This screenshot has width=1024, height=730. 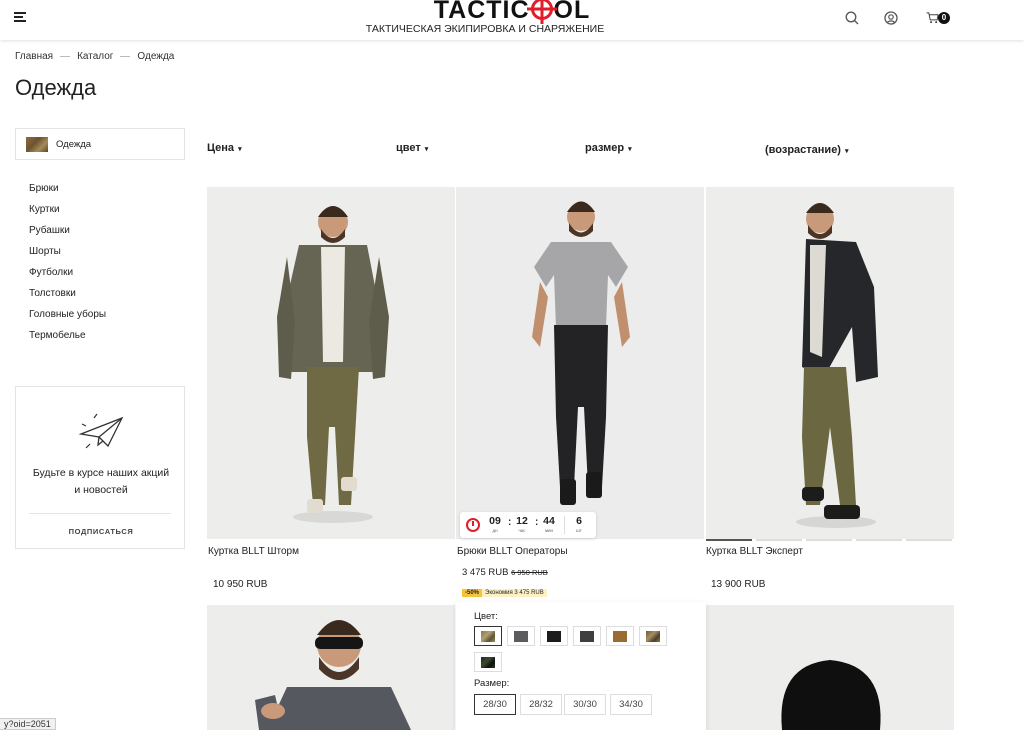 What do you see at coordinates (605, 148) in the screenshot?
I see `filter-size-label: размер` at bounding box center [605, 148].